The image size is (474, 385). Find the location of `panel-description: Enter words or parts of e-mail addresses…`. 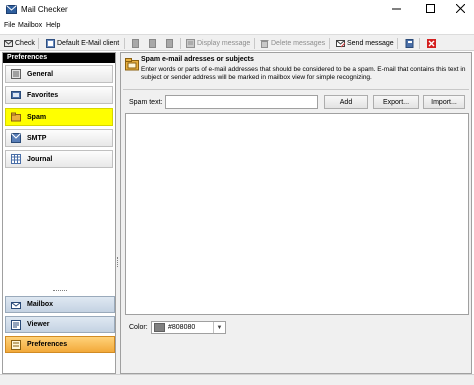

panel-description: Enter words or parts of e-mail addresses… is located at coordinates (303, 73).